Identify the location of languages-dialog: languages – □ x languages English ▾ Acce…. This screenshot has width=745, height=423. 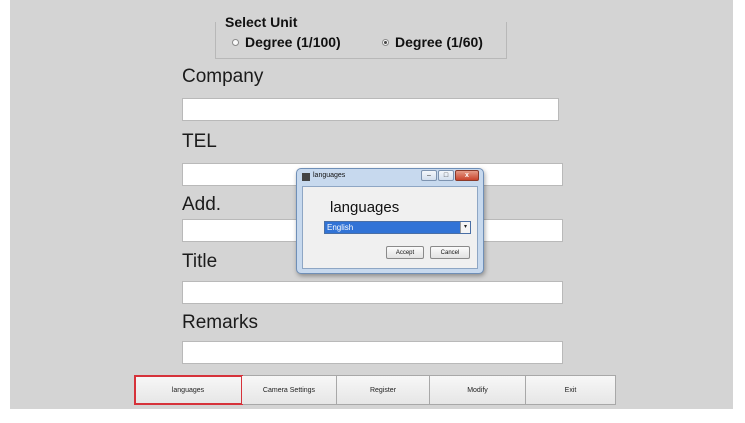
(390, 221).